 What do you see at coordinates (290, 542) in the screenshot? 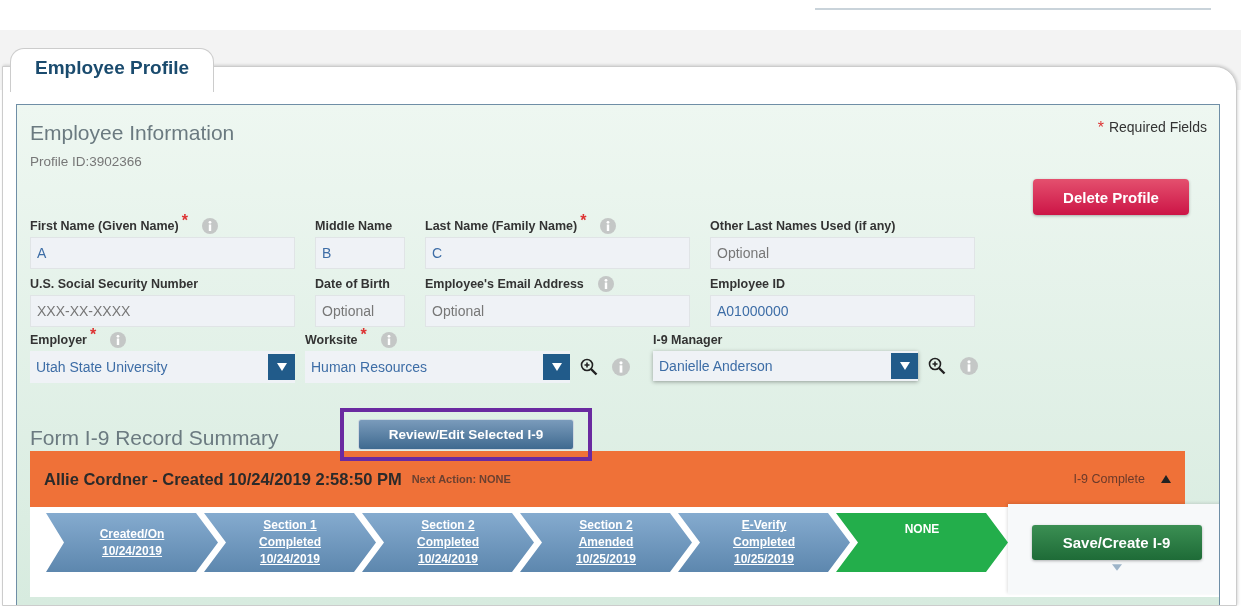
I see `timeline-step: Section 1 Completed 10/24/2019` at bounding box center [290, 542].